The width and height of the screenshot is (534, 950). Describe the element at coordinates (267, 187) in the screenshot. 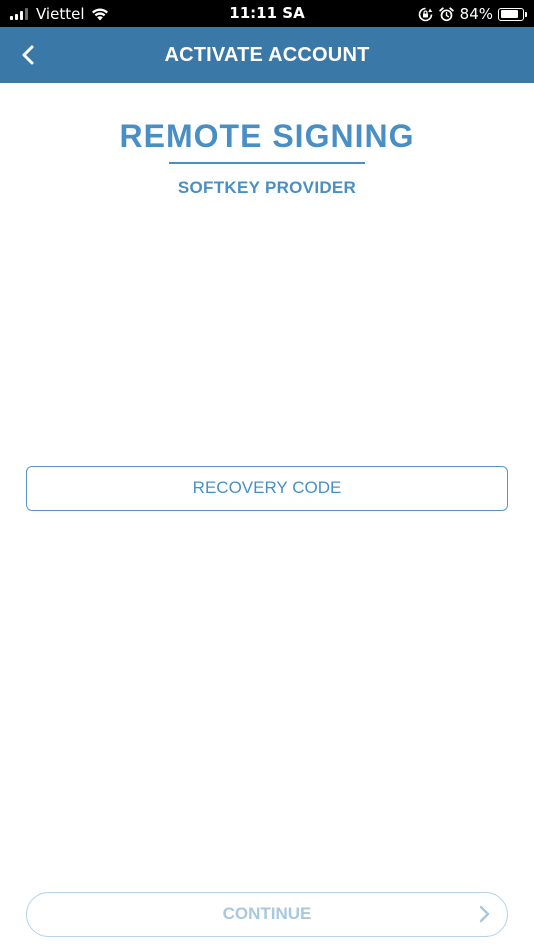

I see `provider-subtitle: SOFTKEY PROVIDER` at that location.